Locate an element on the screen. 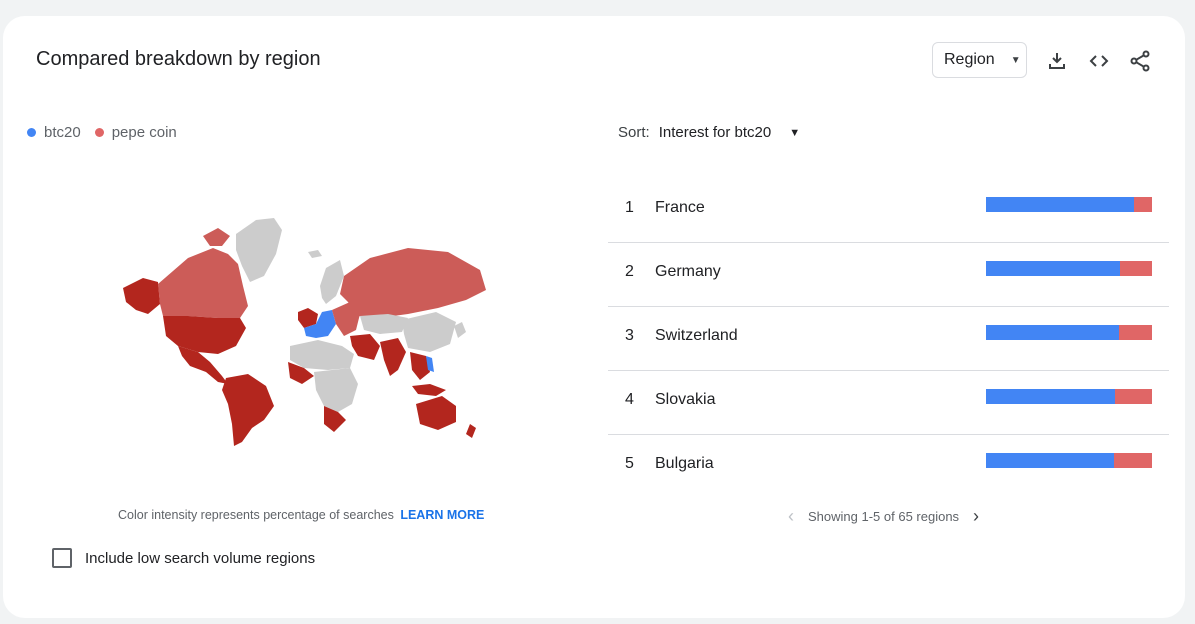 The image size is (1195, 624). legend: btc20 pepe coin is located at coordinates (109, 132).